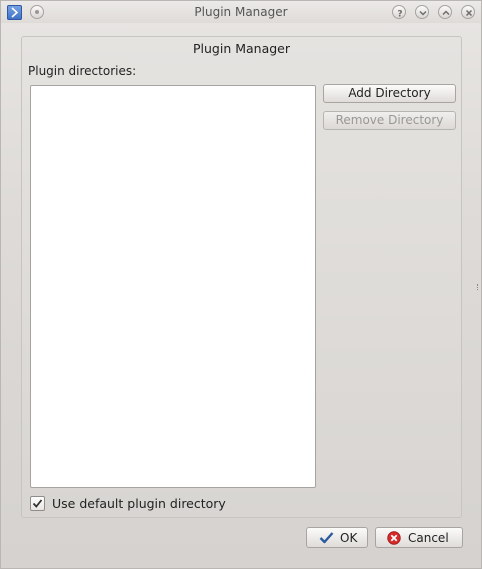 The height and width of the screenshot is (569, 482). Describe the element at coordinates (241, 48) in the screenshot. I see `group-title: Plugin Manager` at that location.